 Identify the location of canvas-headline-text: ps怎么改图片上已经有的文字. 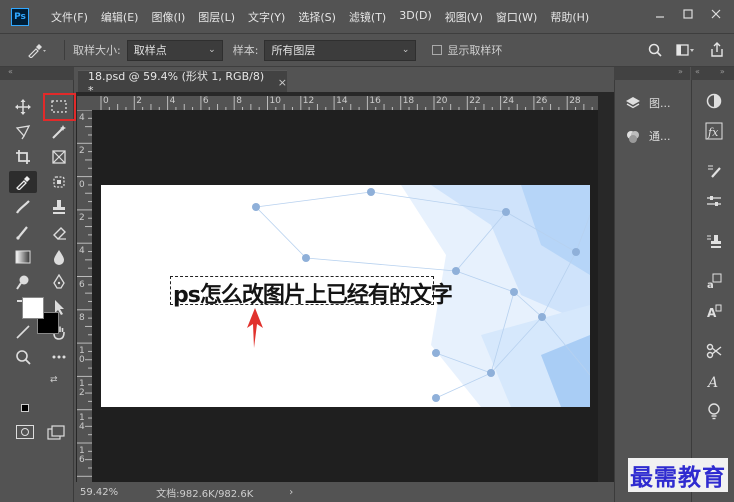
(313, 293).